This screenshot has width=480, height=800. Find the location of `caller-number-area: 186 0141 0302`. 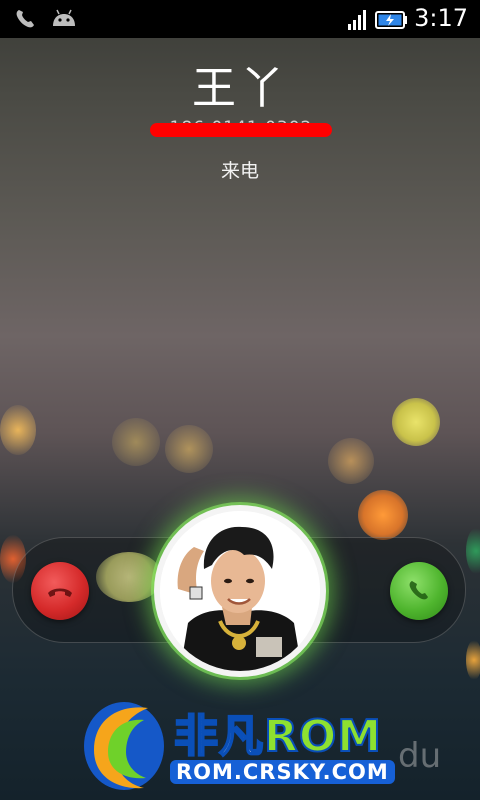

caller-number-area: 186 0141 0302 is located at coordinates (241, 130).